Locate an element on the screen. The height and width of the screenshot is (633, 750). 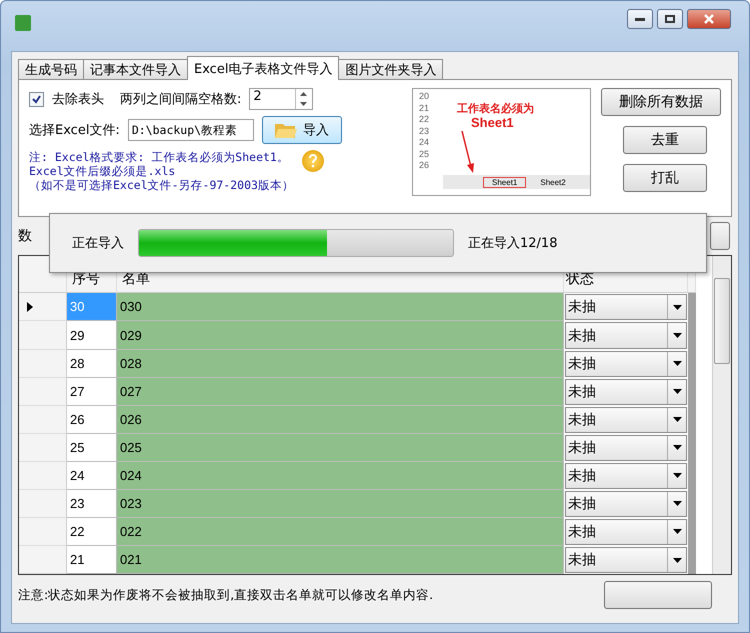
progress-label: 正在导入 is located at coordinates (98, 243).